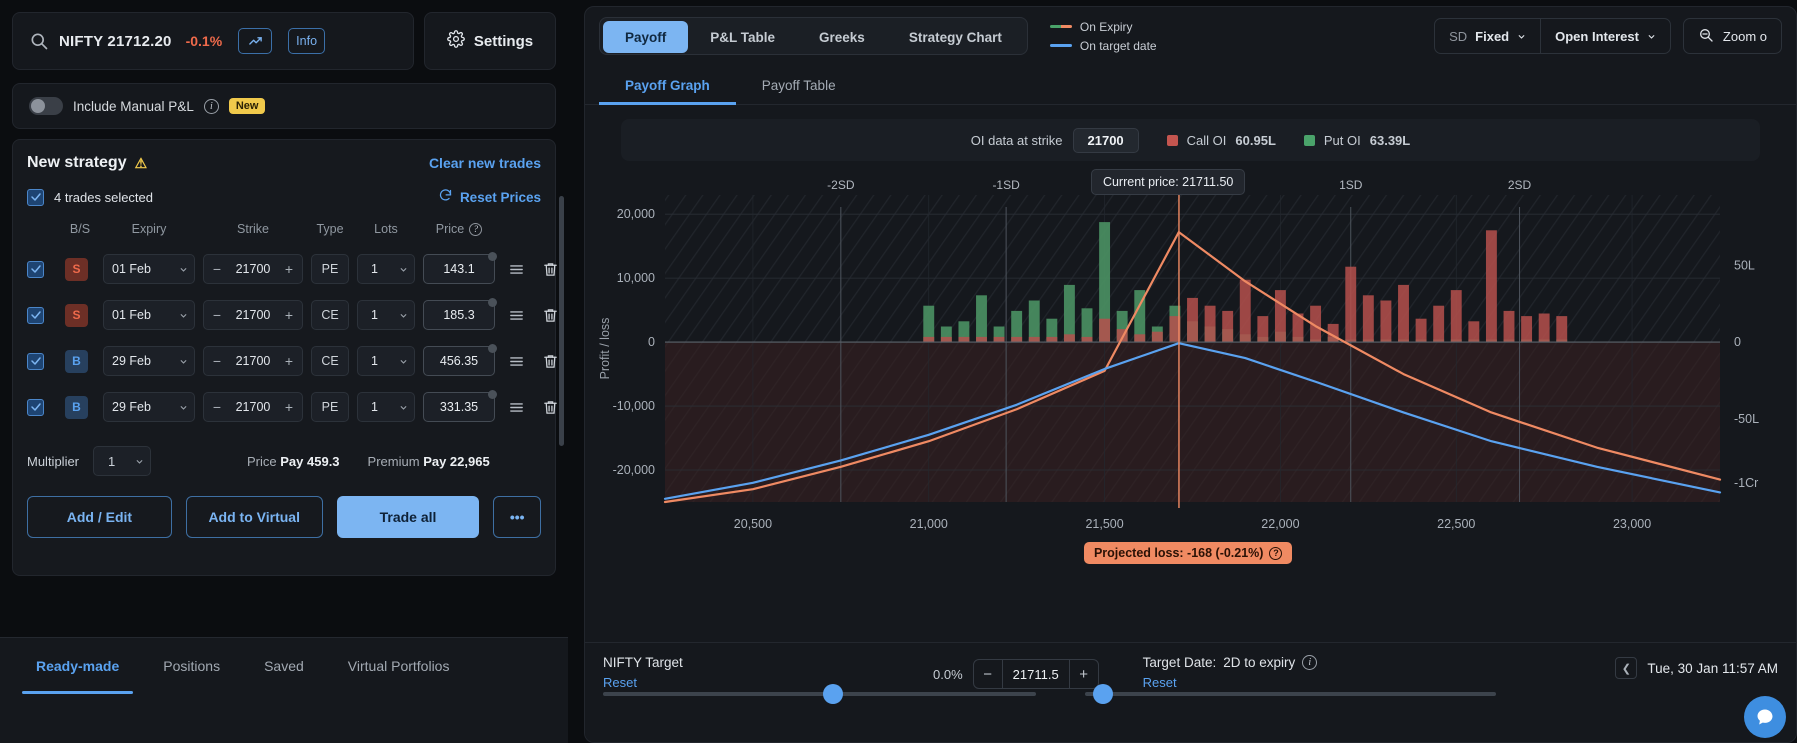 The width and height of the screenshot is (1797, 743). Describe the element at coordinates (1765, 717) in the screenshot. I see `chat-support-button` at that location.